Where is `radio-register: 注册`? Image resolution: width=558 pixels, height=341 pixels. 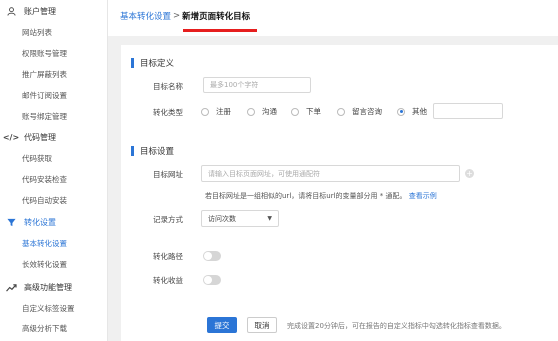
radio-register: 注册 is located at coordinates (216, 111).